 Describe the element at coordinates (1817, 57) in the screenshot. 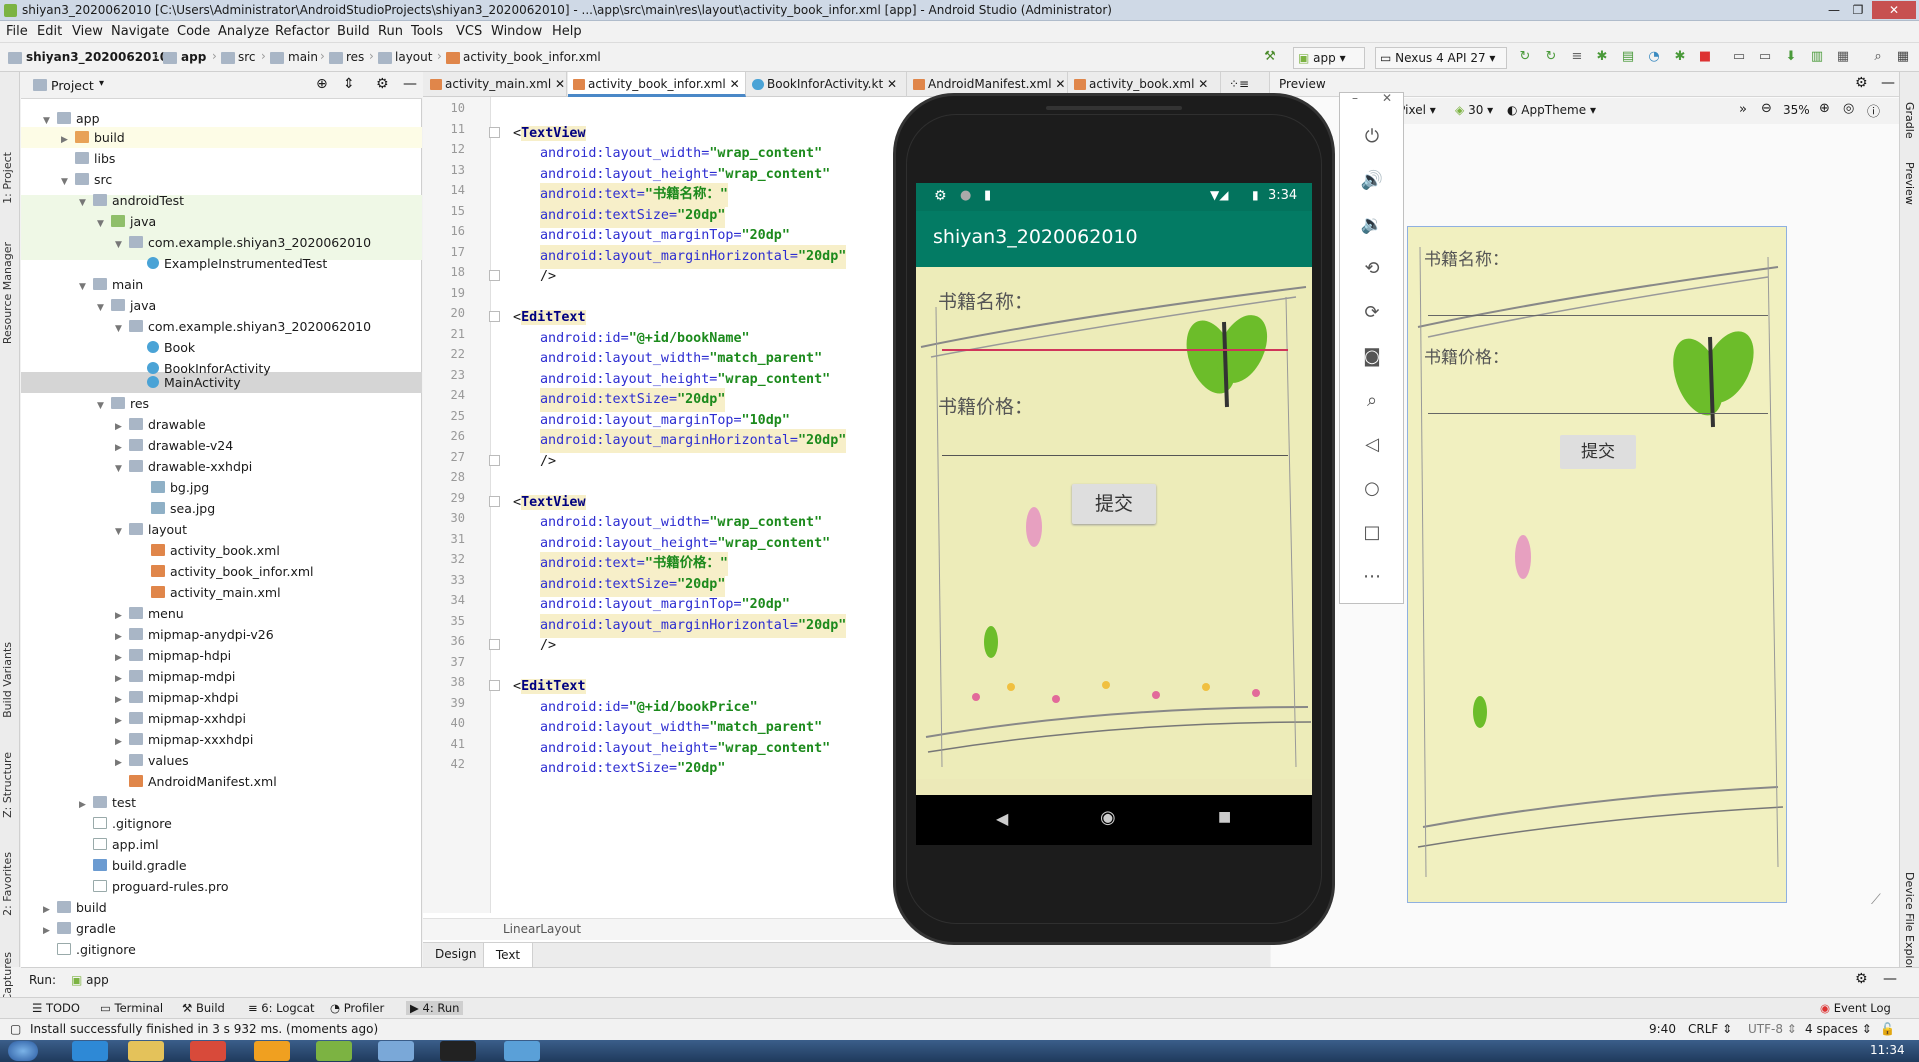

I see `project-structure-icon: ▥` at that location.